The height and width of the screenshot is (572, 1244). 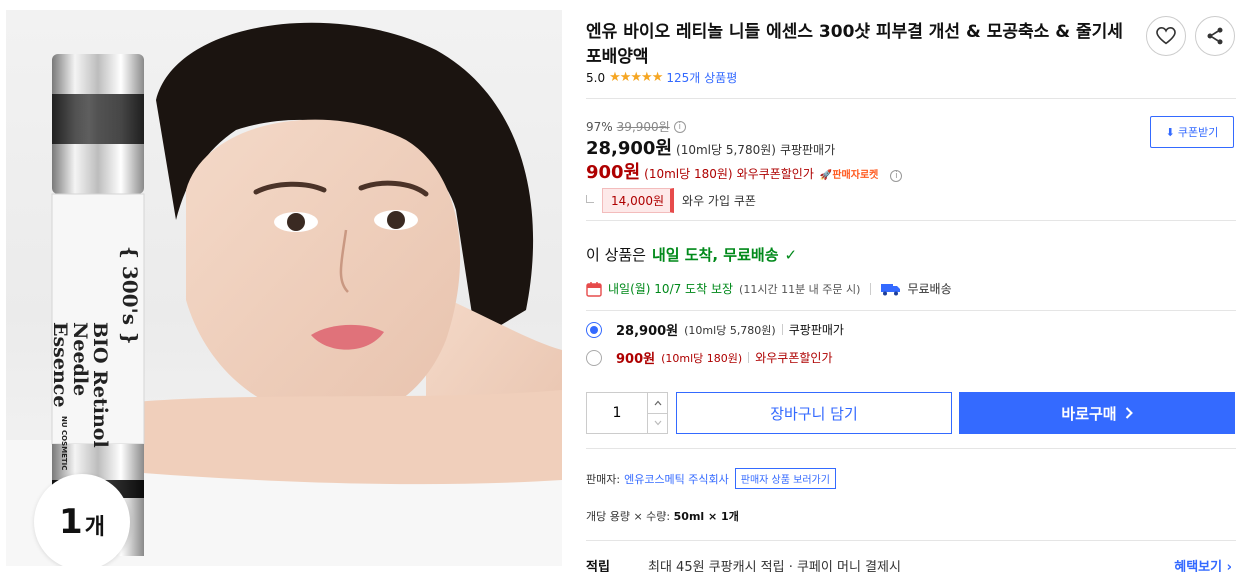 I want to click on delivery-headline: 이 상품은 내일 도착, 무료배송 ✓, so click(x=691, y=254).